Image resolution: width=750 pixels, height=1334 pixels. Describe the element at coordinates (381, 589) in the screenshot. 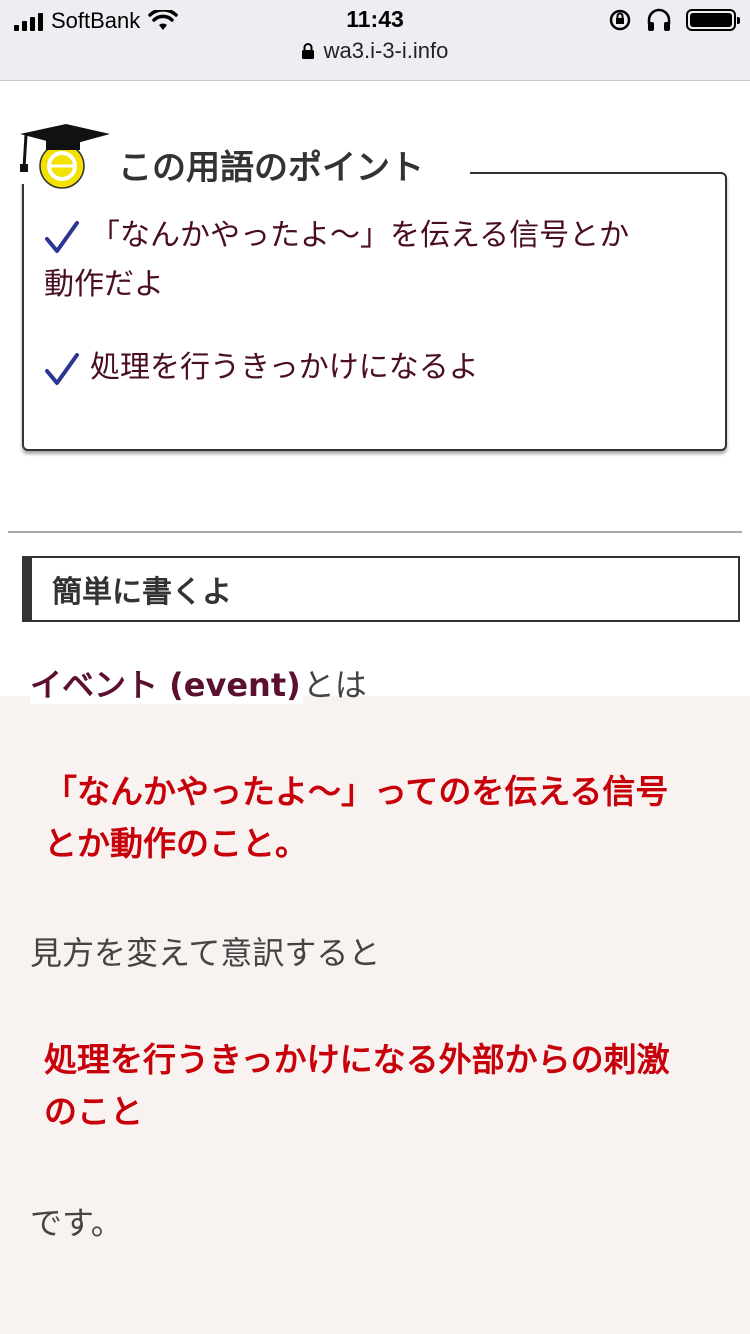

I see `section-heading: 簡単に書くよ` at that location.